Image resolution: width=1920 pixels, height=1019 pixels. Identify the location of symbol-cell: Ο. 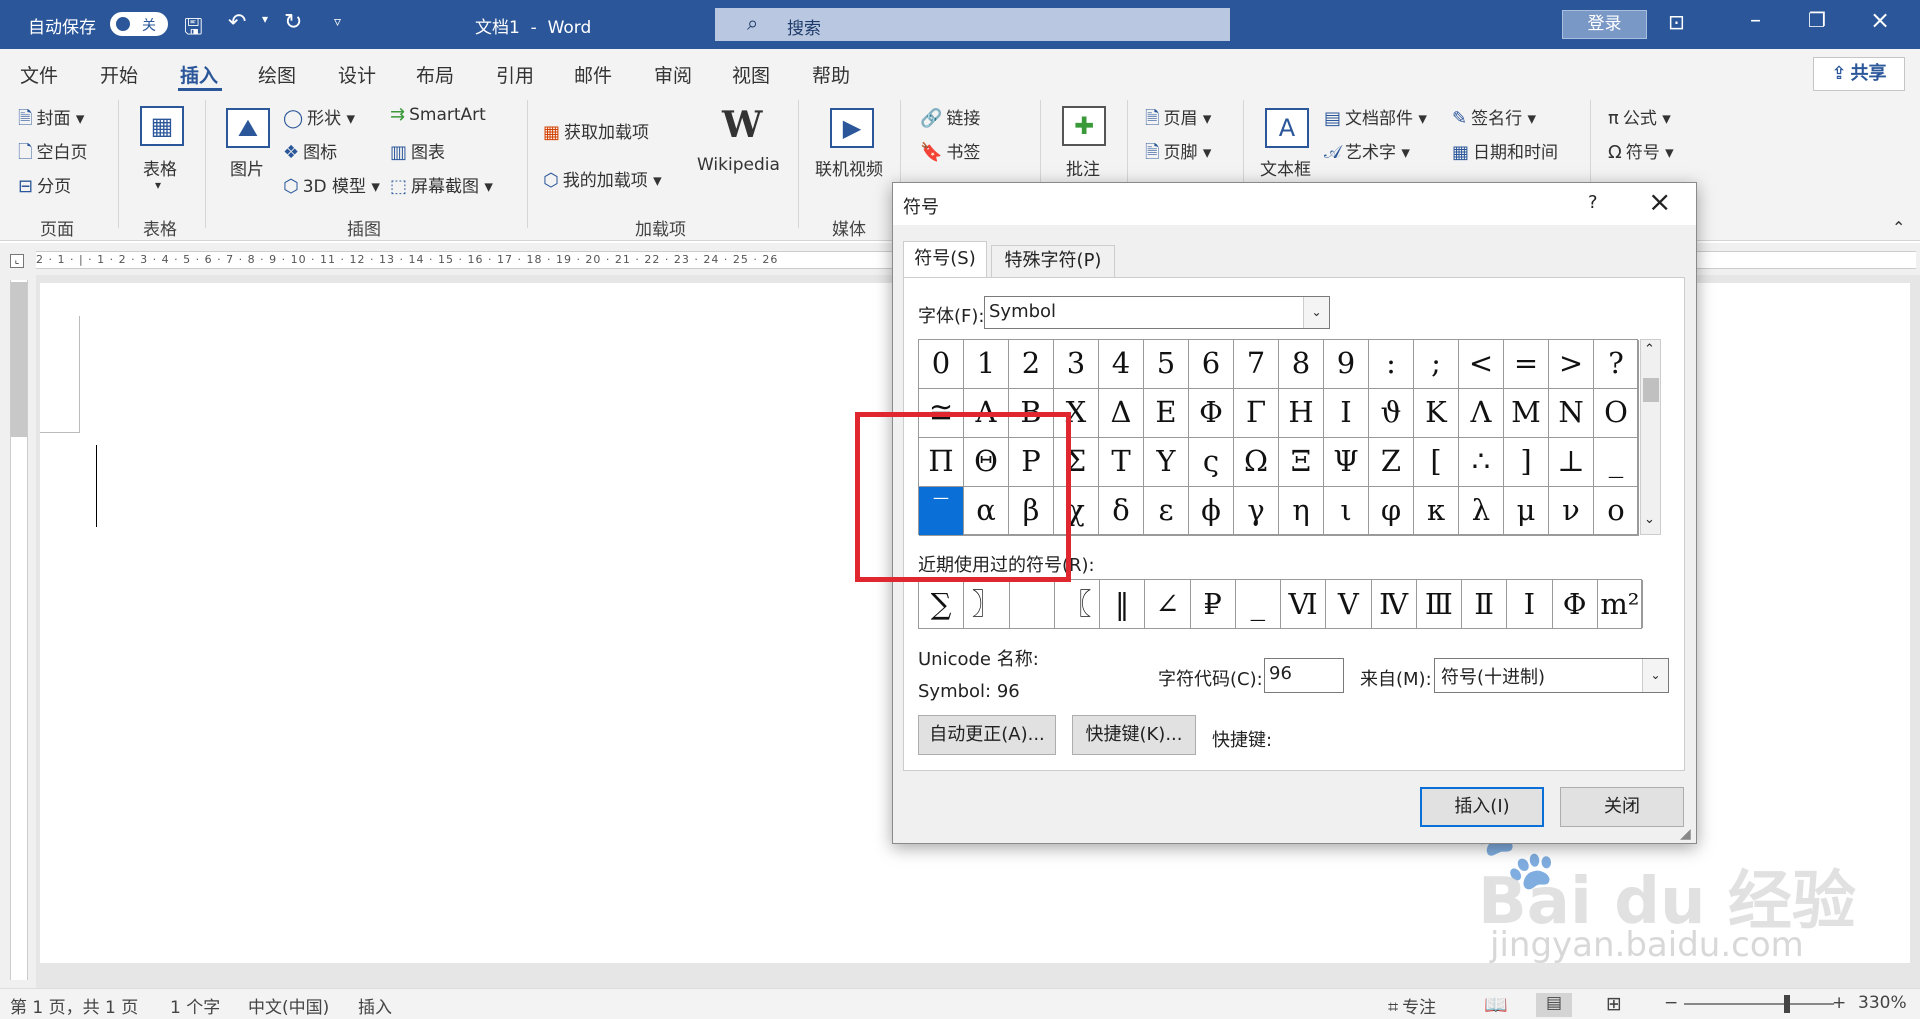
(1616, 413).